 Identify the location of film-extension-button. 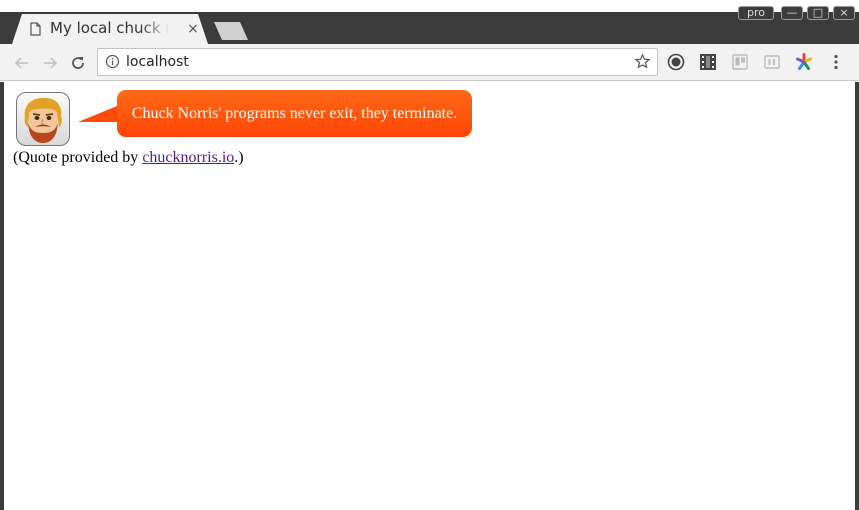
(708, 62).